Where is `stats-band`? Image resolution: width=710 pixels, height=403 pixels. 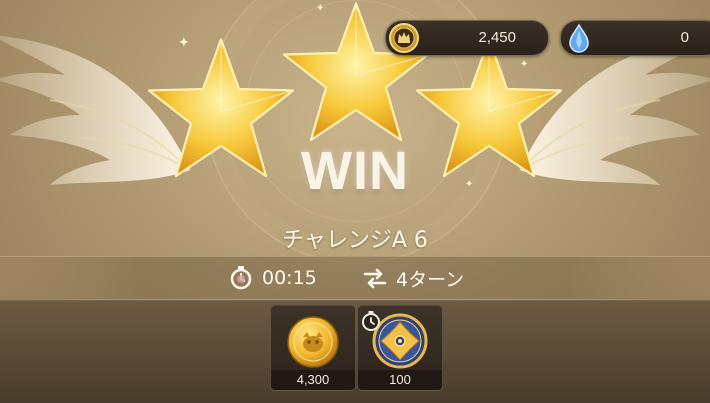 stats-band is located at coordinates (355, 277).